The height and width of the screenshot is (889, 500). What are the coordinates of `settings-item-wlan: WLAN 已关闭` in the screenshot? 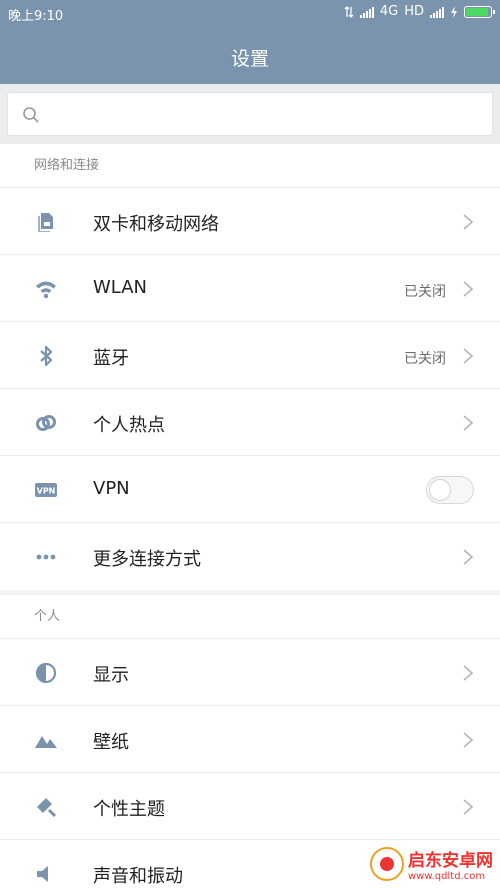 It's located at (250, 288).